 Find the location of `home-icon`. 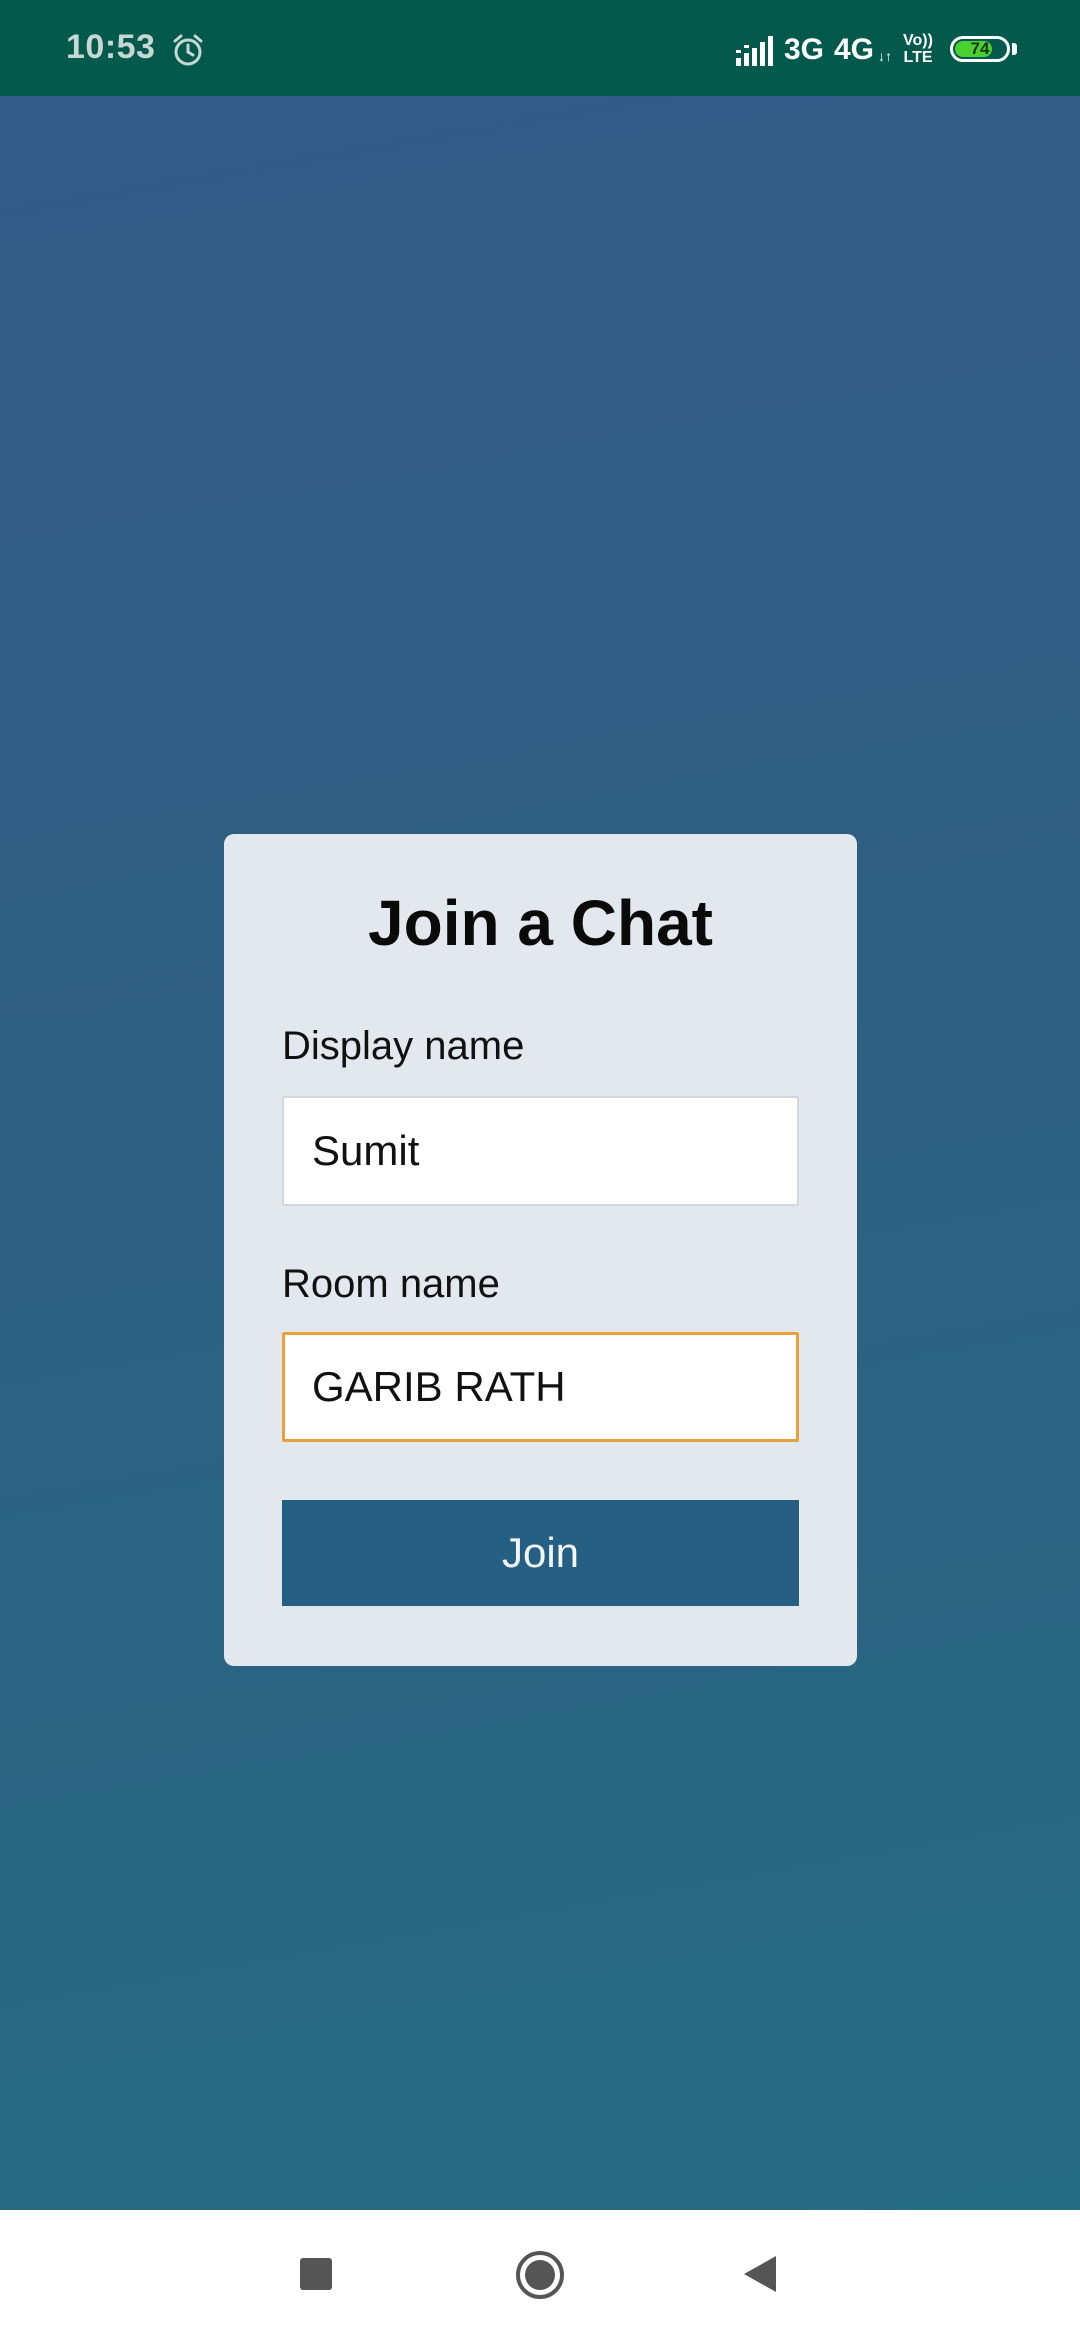

home-icon is located at coordinates (540, 2275).